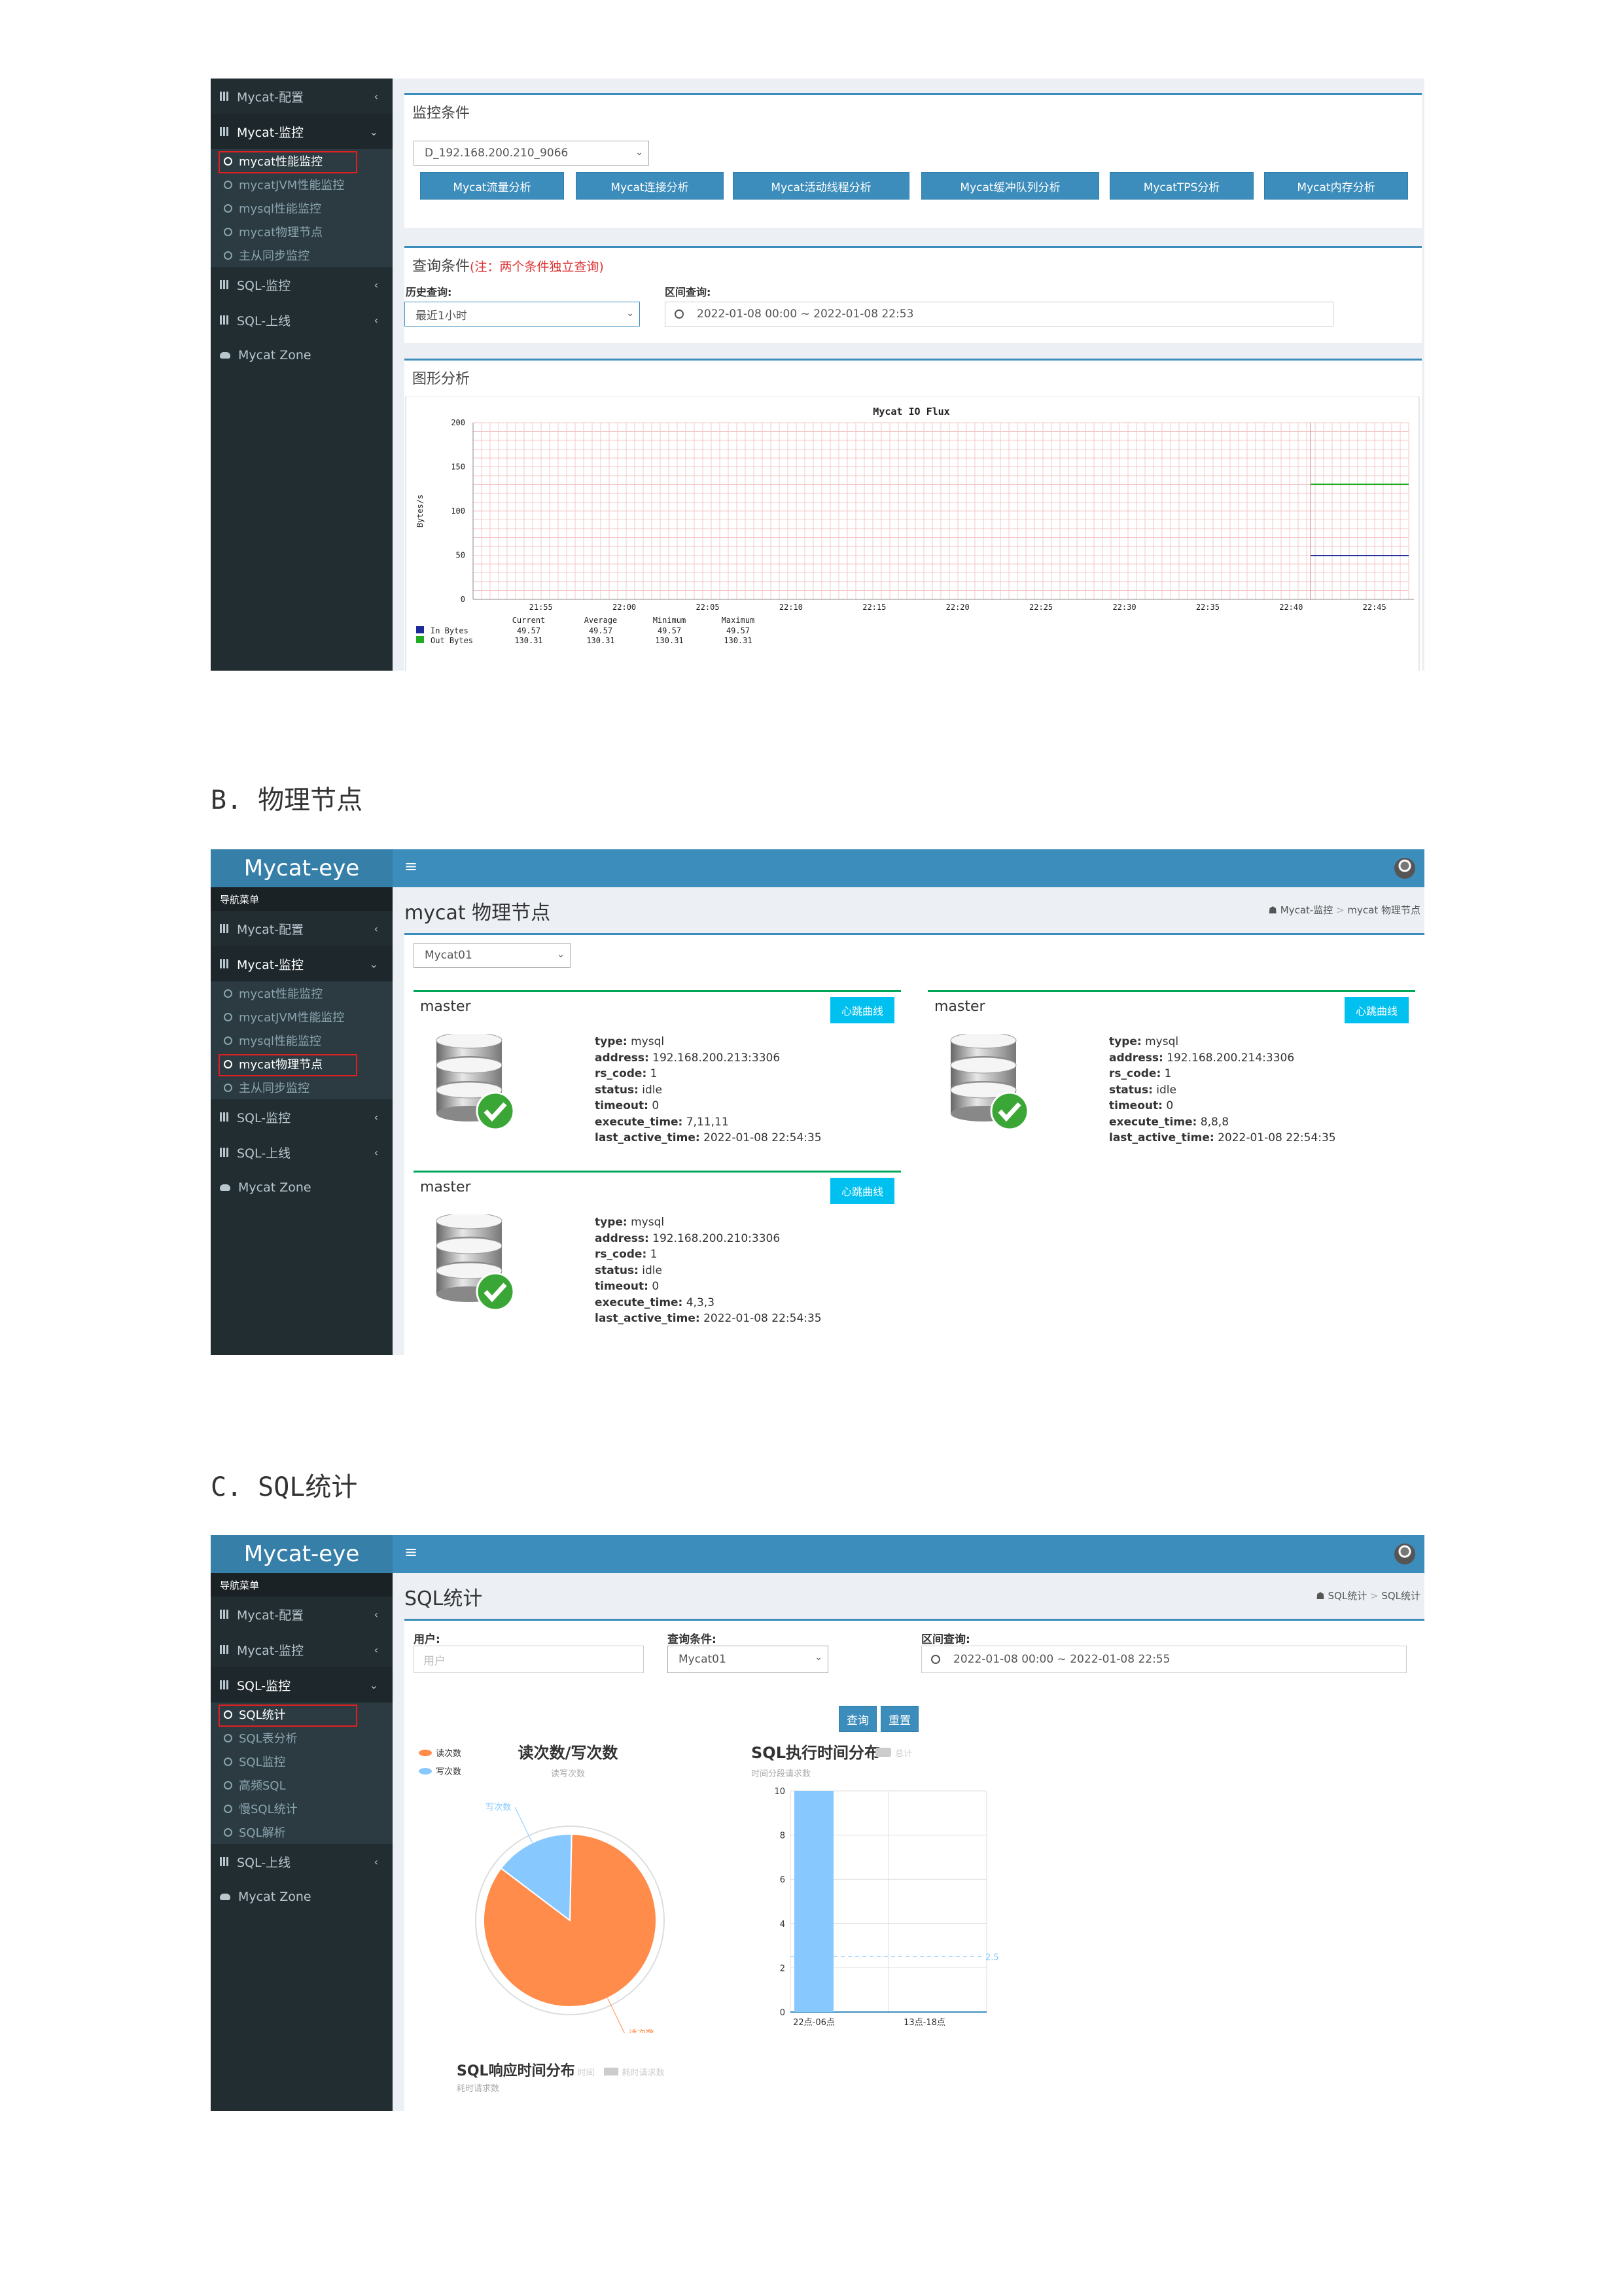 The image size is (1622, 2296). Describe the element at coordinates (900, 1719) in the screenshot. I see `reset-button: 重置` at that location.